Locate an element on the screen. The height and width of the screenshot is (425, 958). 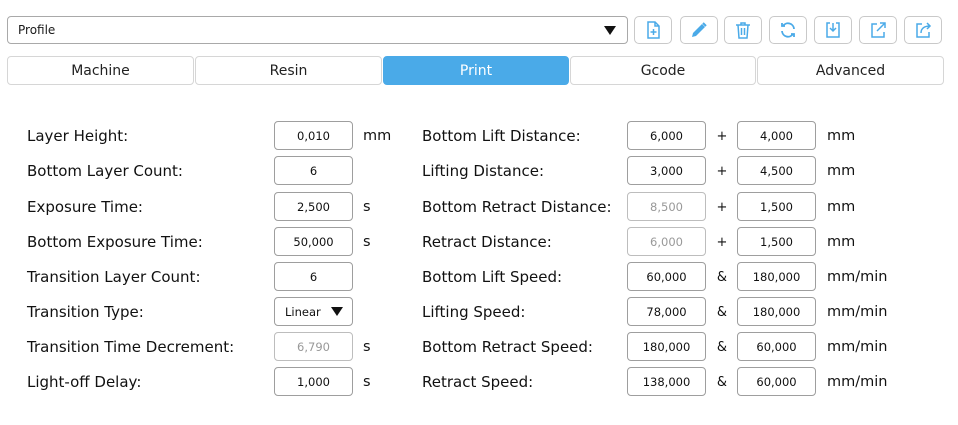
tab-resin: Resin is located at coordinates (288, 70).